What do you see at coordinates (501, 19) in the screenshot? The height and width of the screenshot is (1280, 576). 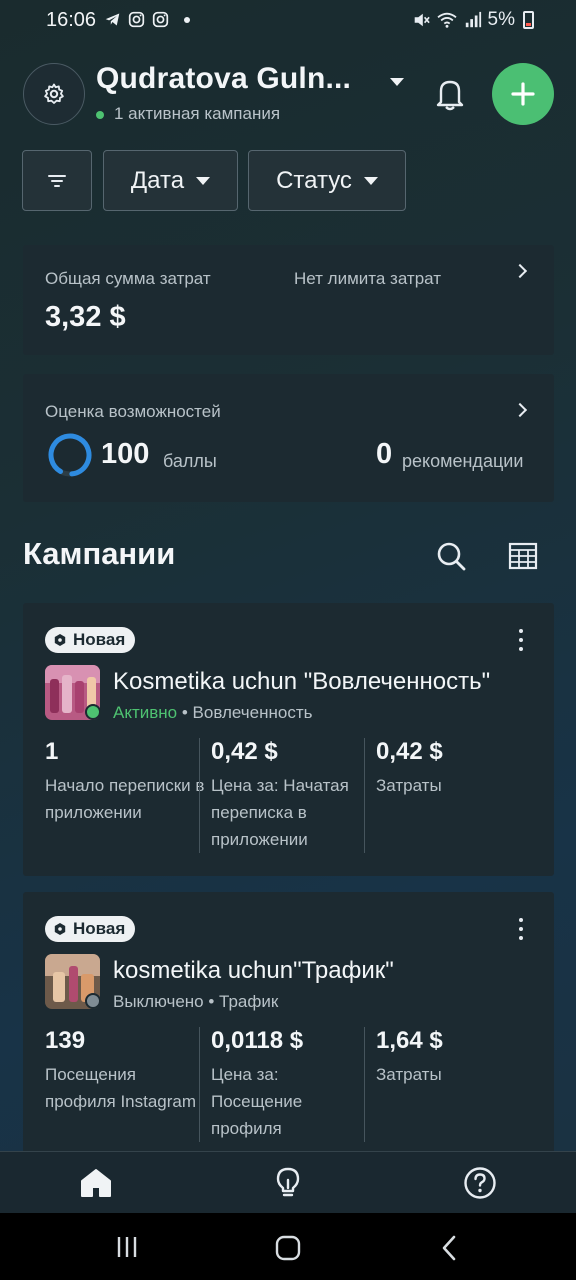 I see `battery-percent: 5%` at bounding box center [501, 19].